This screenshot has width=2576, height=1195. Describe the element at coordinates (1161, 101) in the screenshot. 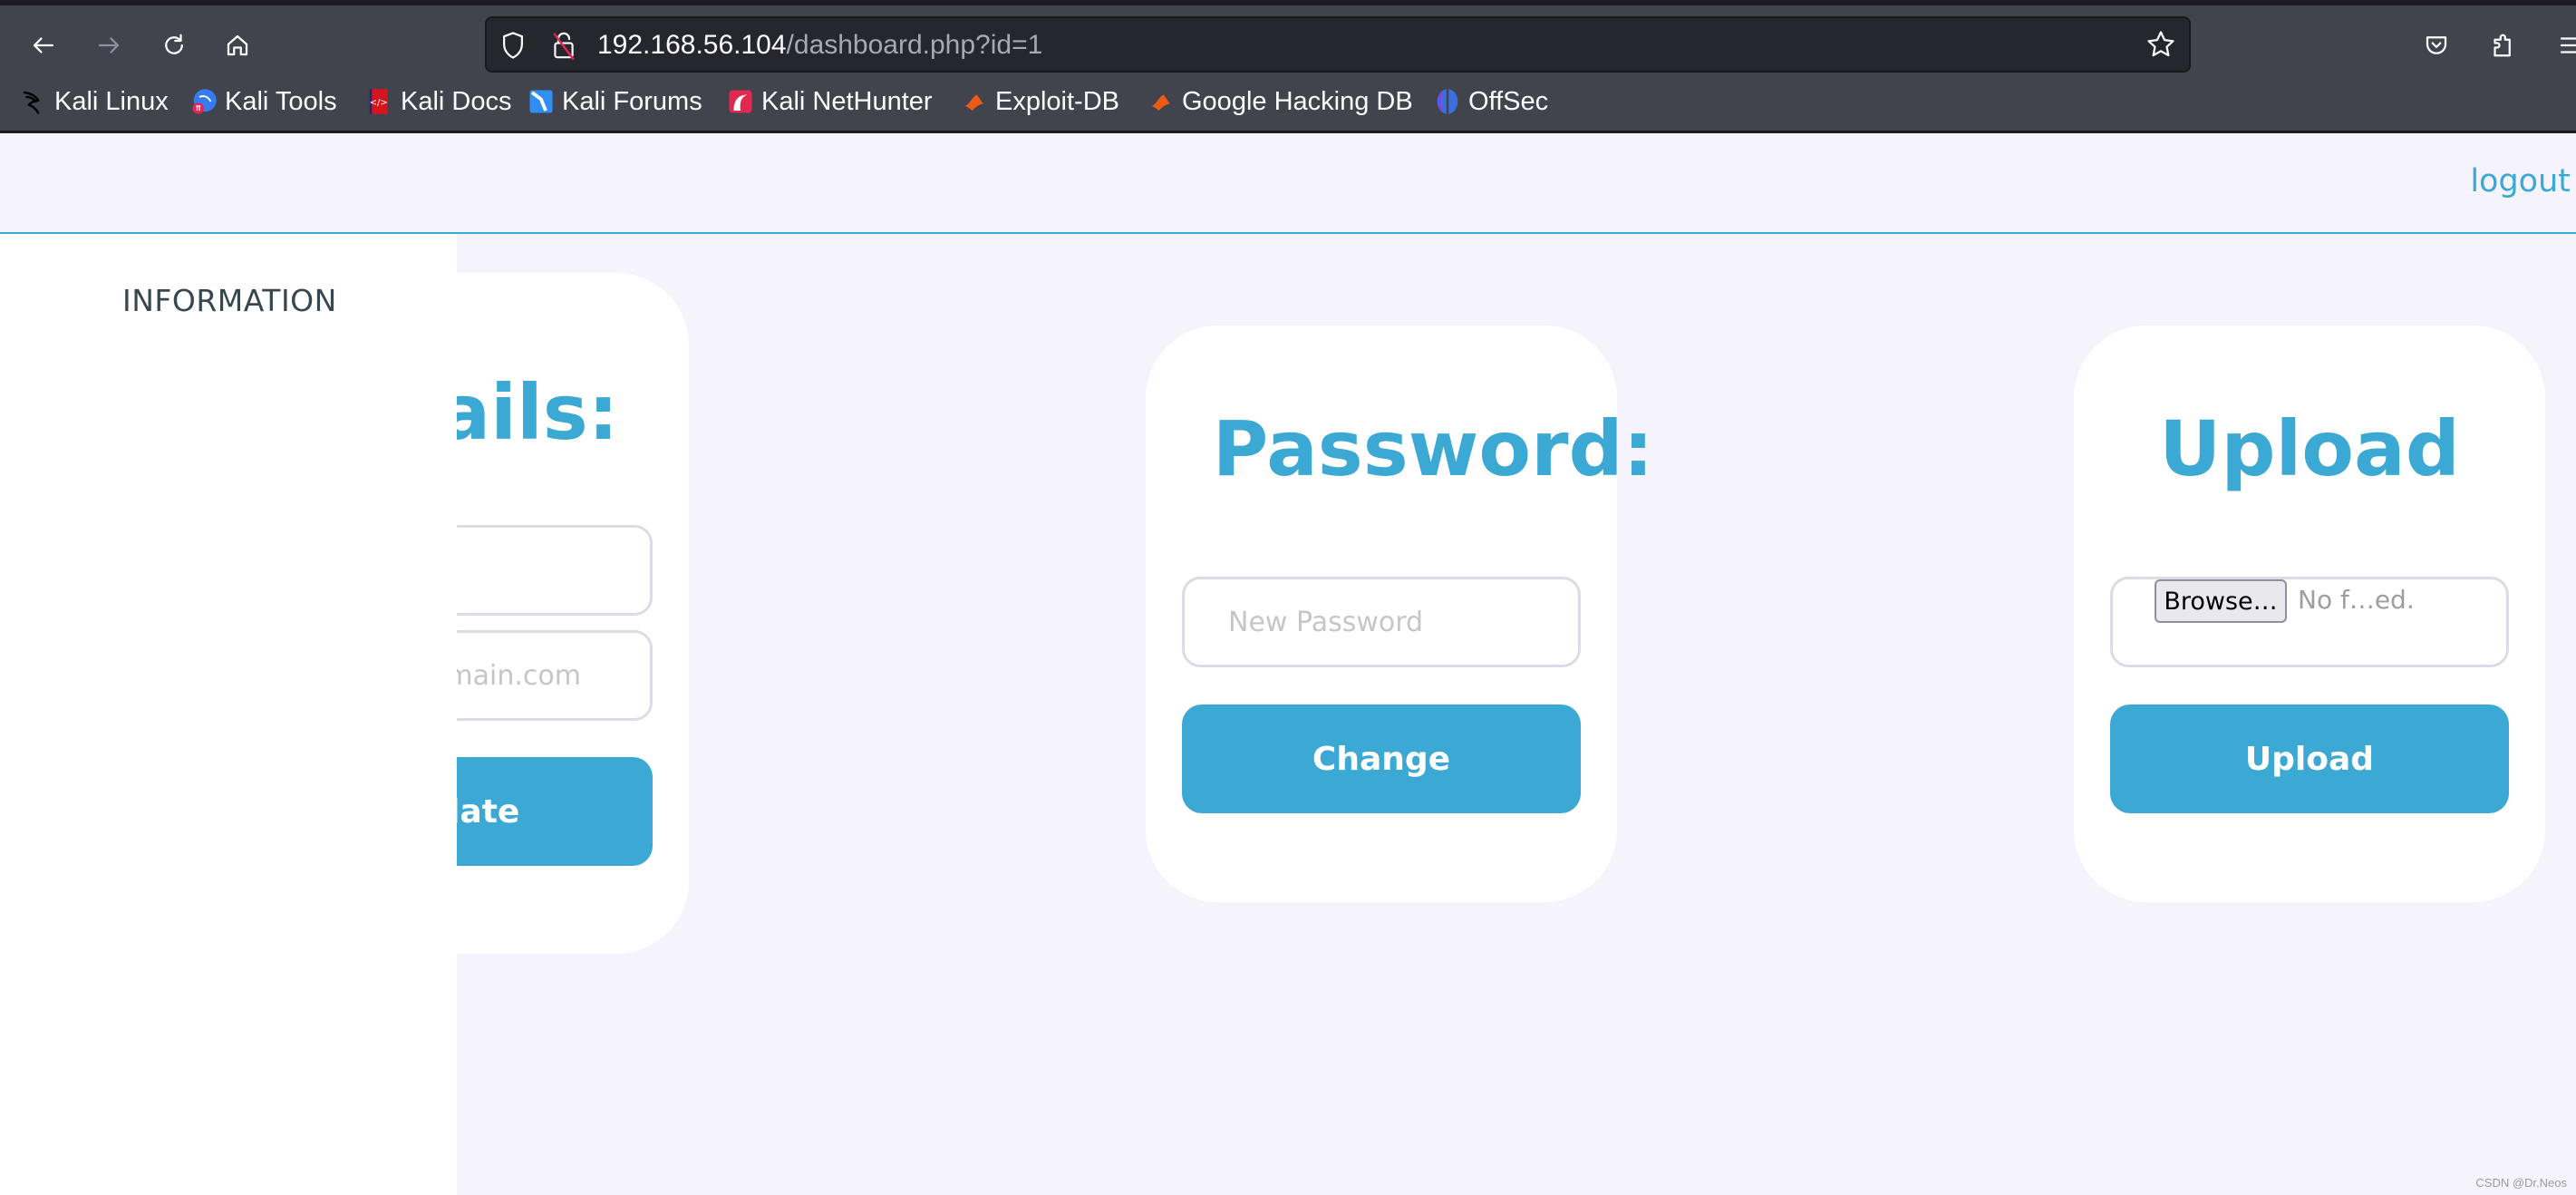

I see `ghdb-icon` at that location.